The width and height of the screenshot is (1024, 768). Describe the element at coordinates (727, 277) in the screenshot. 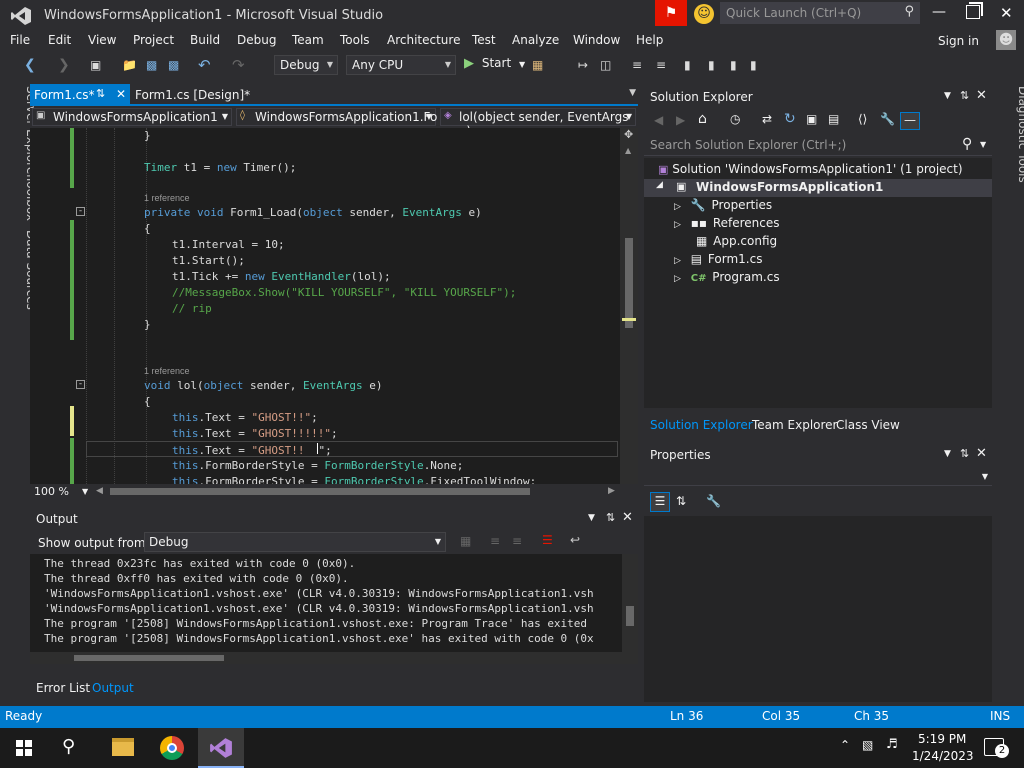

I see `tree-item-program-cs: ▷ C# Program.cs` at that location.